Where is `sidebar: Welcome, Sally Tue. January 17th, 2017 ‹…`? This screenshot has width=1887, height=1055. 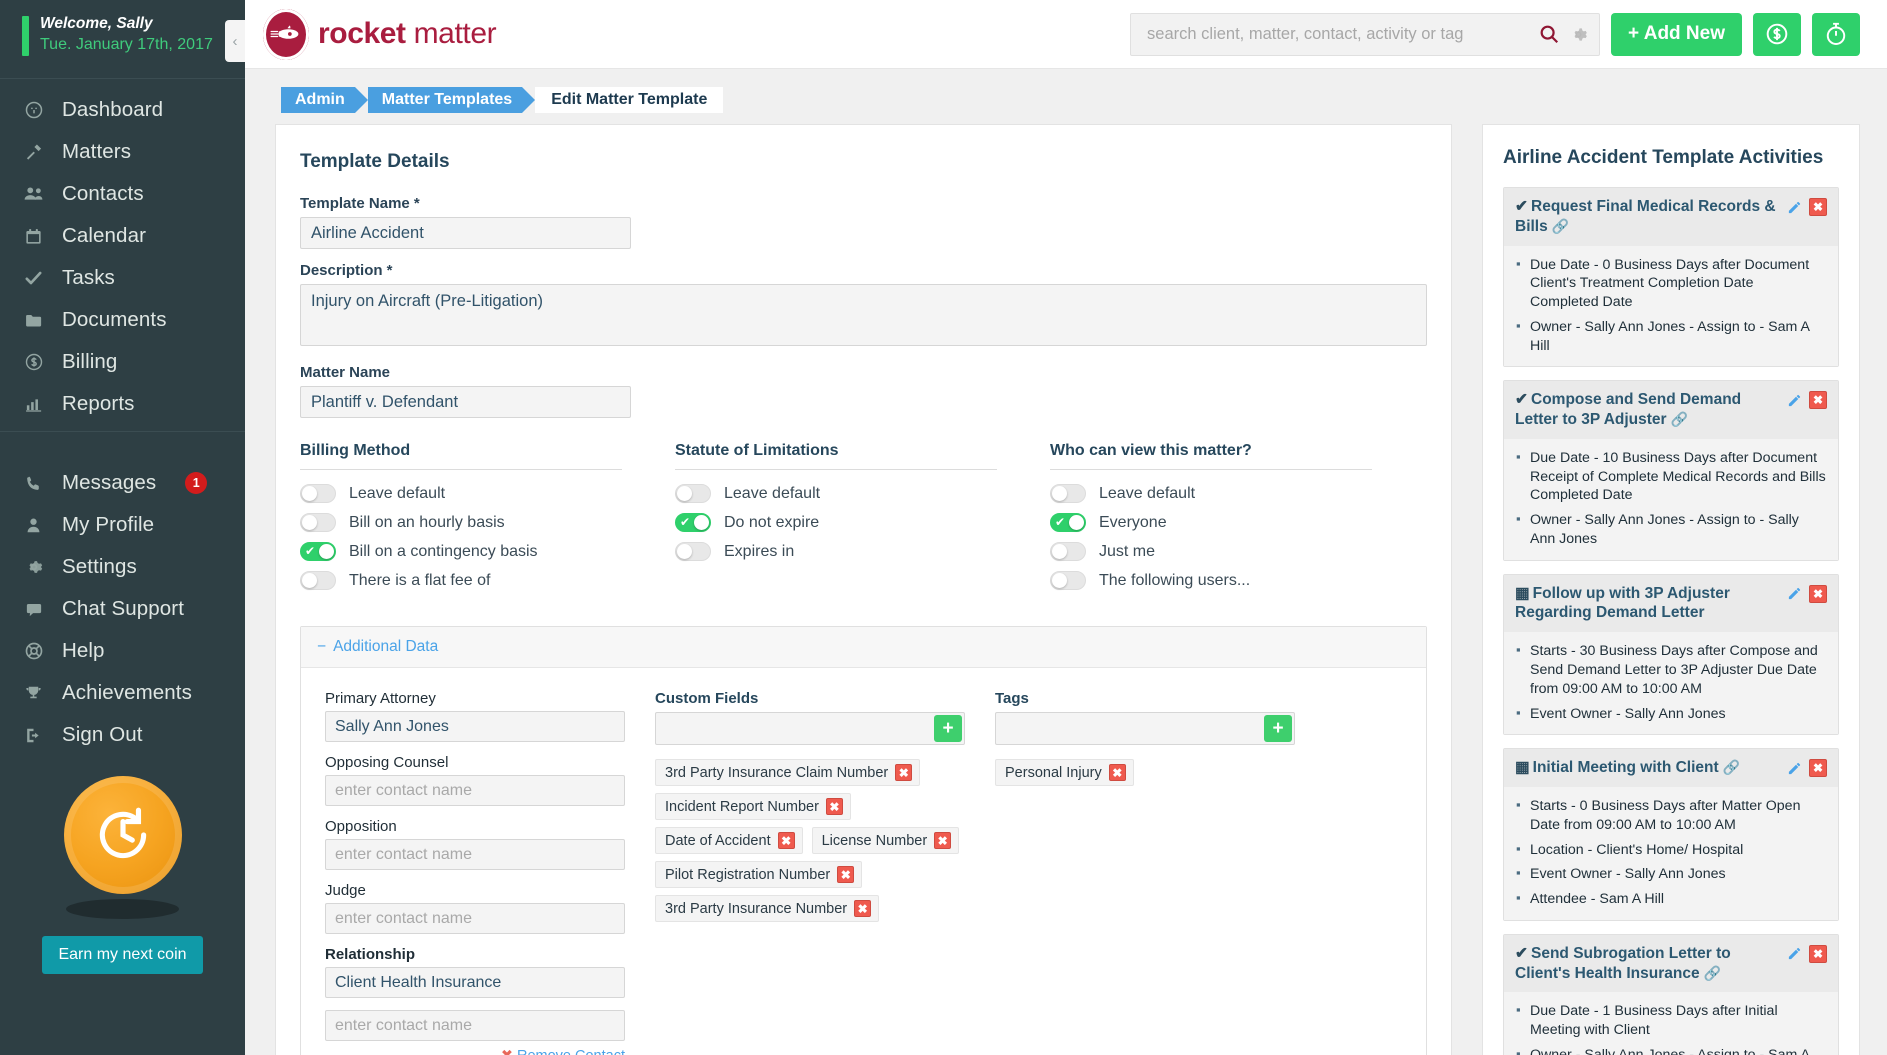
sidebar: Welcome, Sally Tue. January 17th, 2017 ‹… is located at coordinates (122, 527).